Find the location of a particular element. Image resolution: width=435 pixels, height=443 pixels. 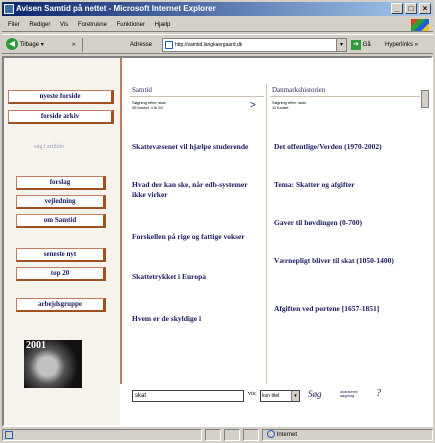

scope-value: kun titel is located at coordinates (271, 396).